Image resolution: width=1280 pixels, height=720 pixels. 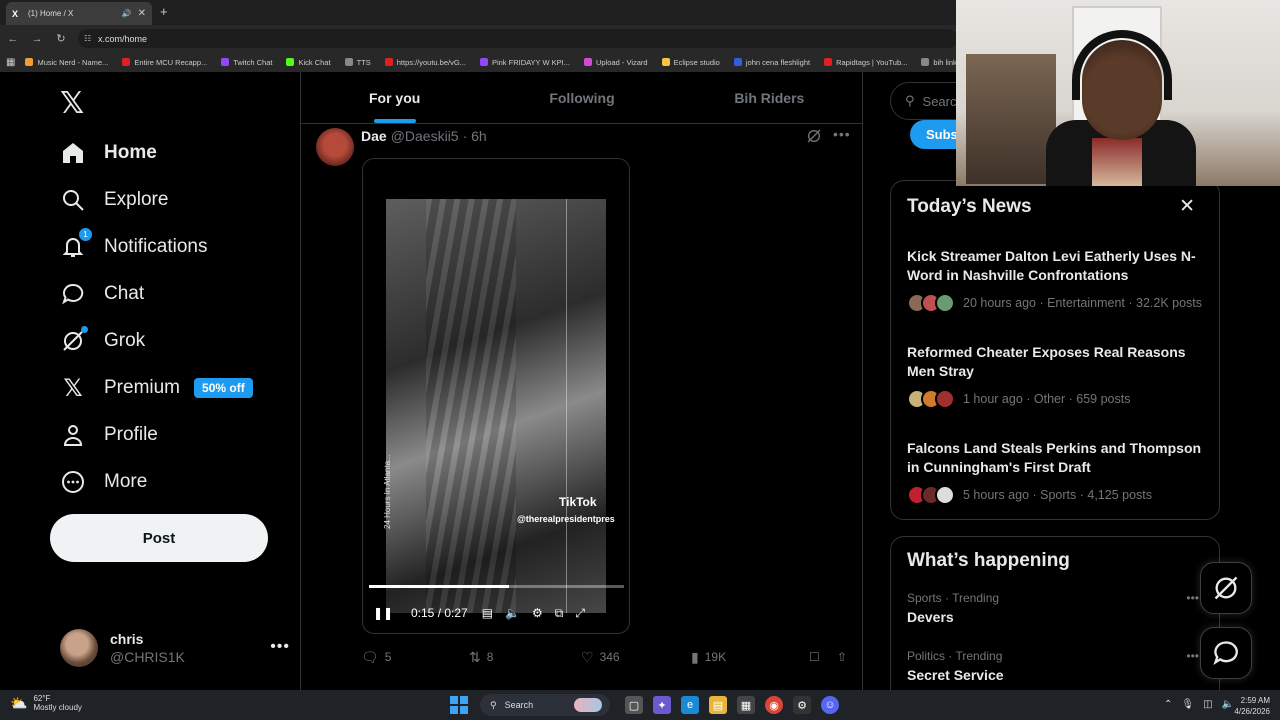 What do you see at coordinates (774, 705) in the screenshot?
I see `chrome-icon: ◉` at bounding box center [774, 705].